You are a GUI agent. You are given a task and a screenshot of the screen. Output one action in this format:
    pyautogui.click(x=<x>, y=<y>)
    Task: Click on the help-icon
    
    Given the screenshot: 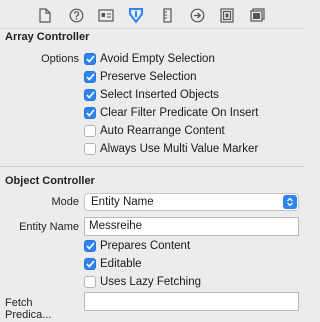 What is the action you would take?
    pyautogui.click(x=76, y=15)
    